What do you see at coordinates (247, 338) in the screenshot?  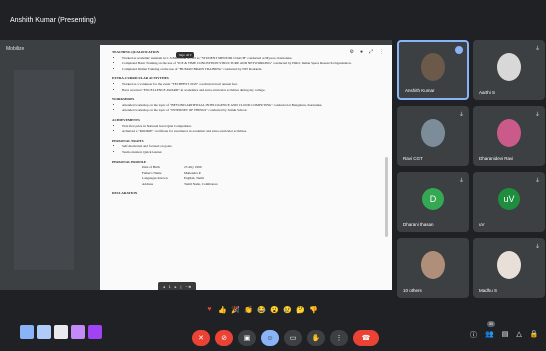 I see `captions-button: ▣` at bounding box center [247, 338].